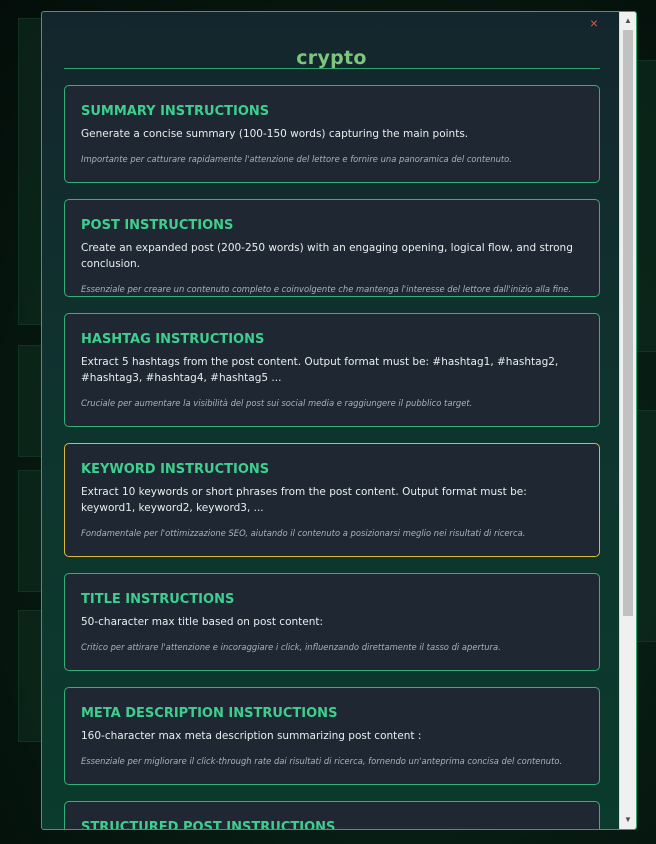  Describe the element at coordinates (628, 820) in the screenshot. I see `scroll-down-icon: ▼` at that location.